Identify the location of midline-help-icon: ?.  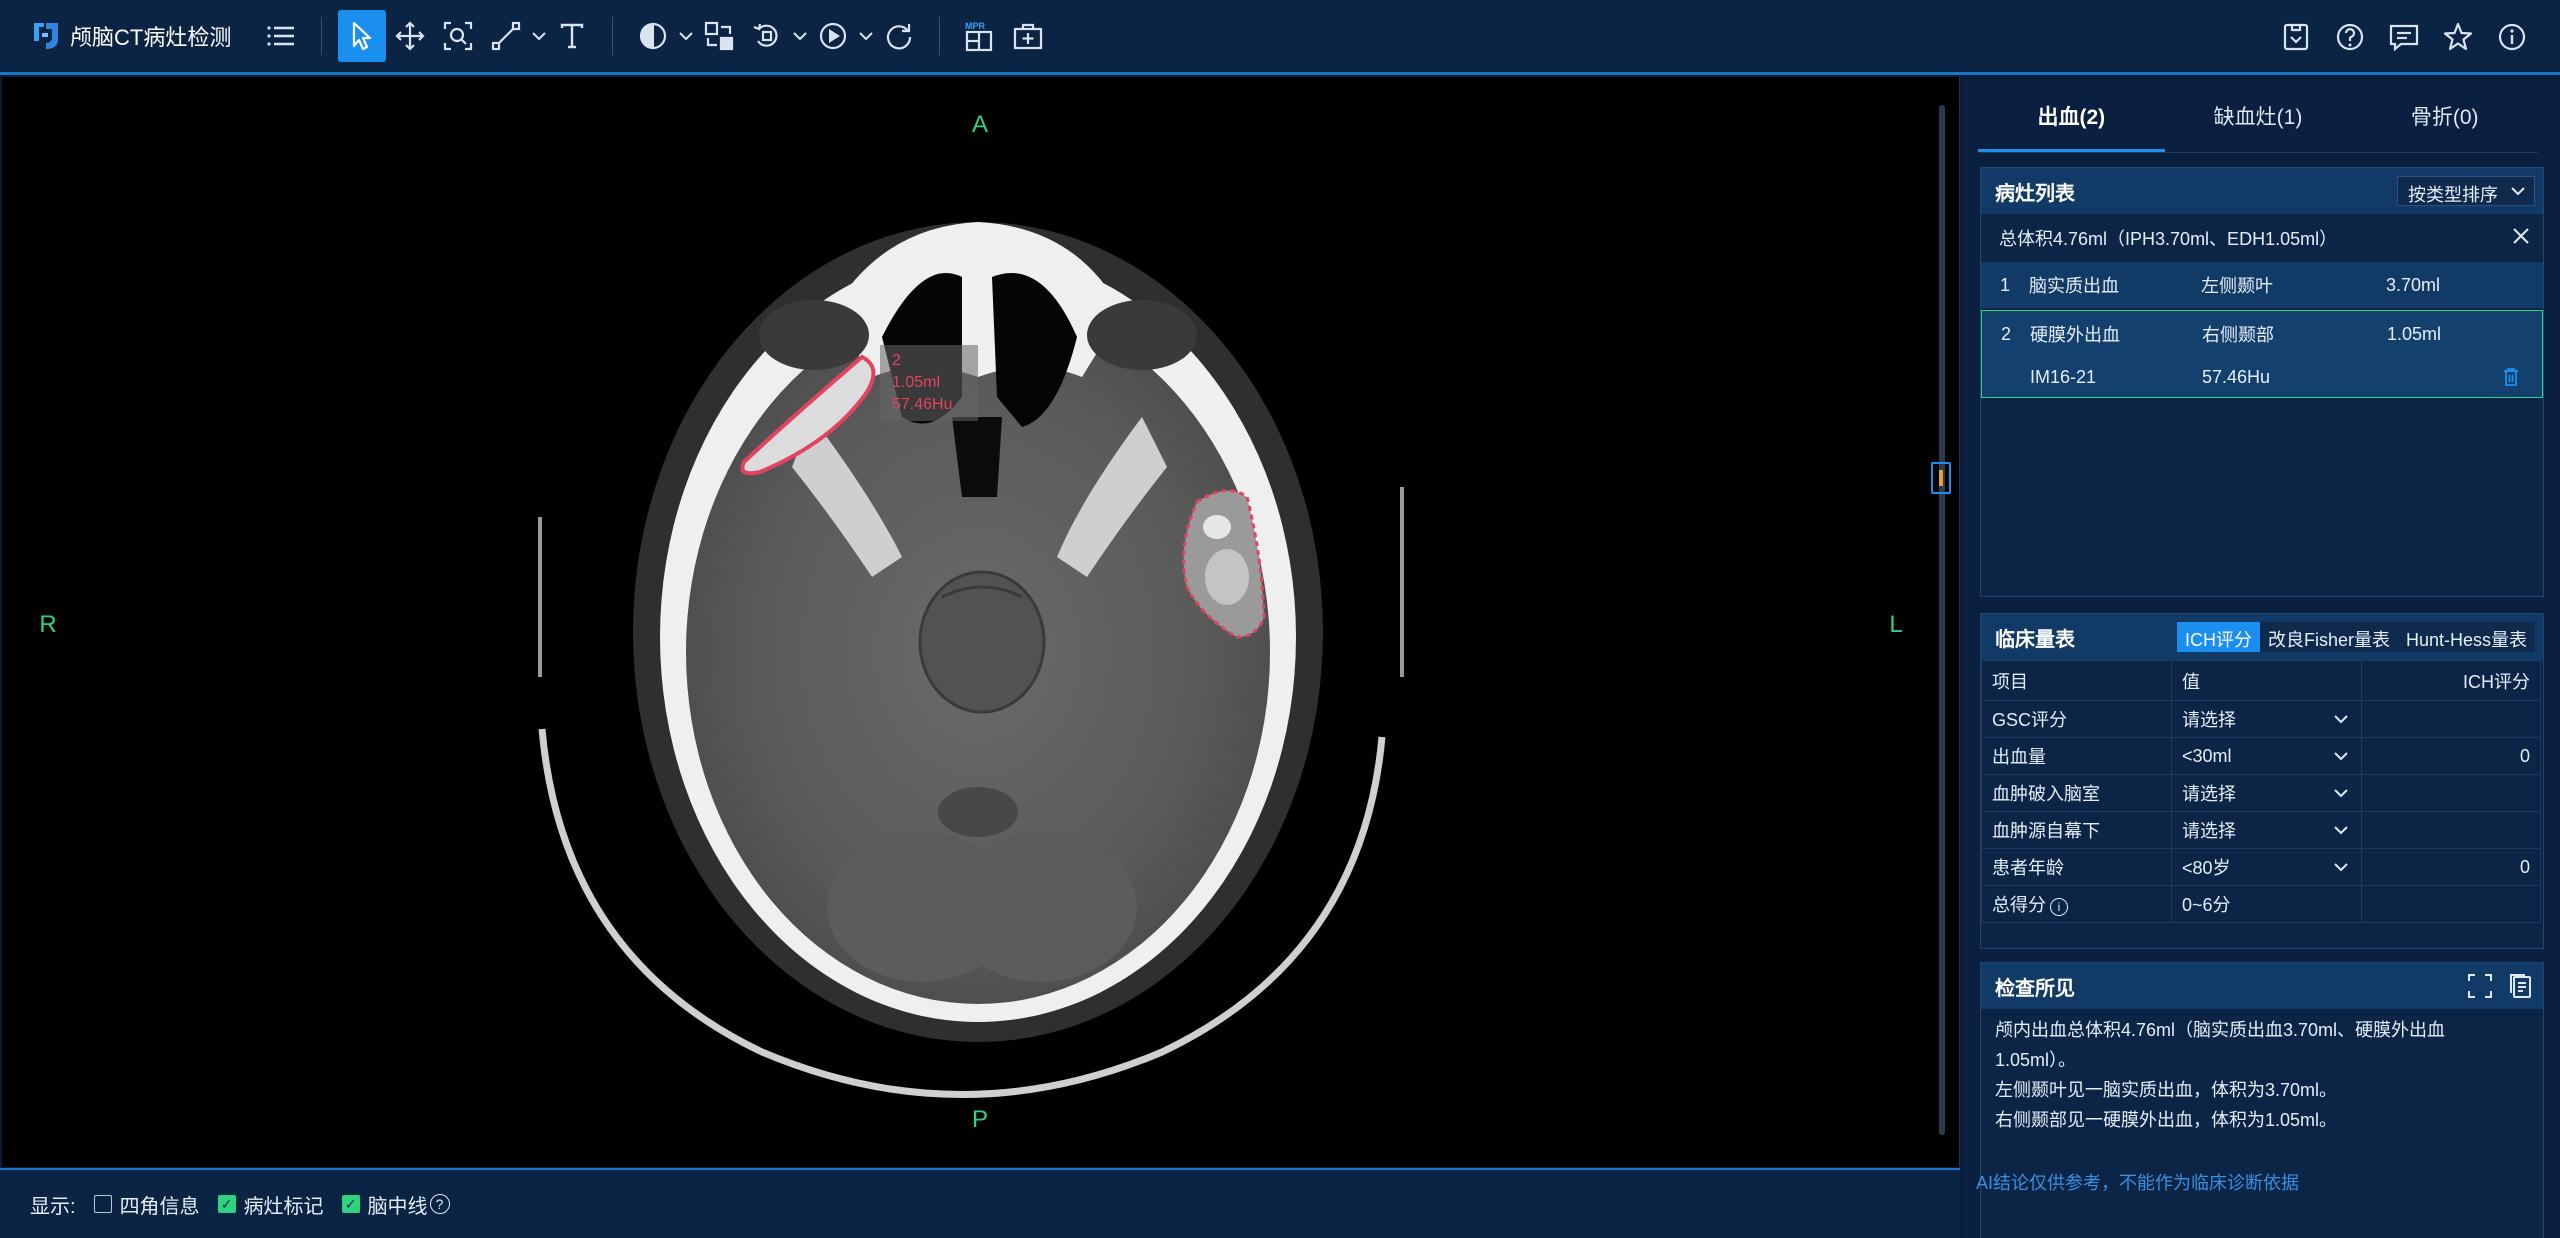
(439, 1204).